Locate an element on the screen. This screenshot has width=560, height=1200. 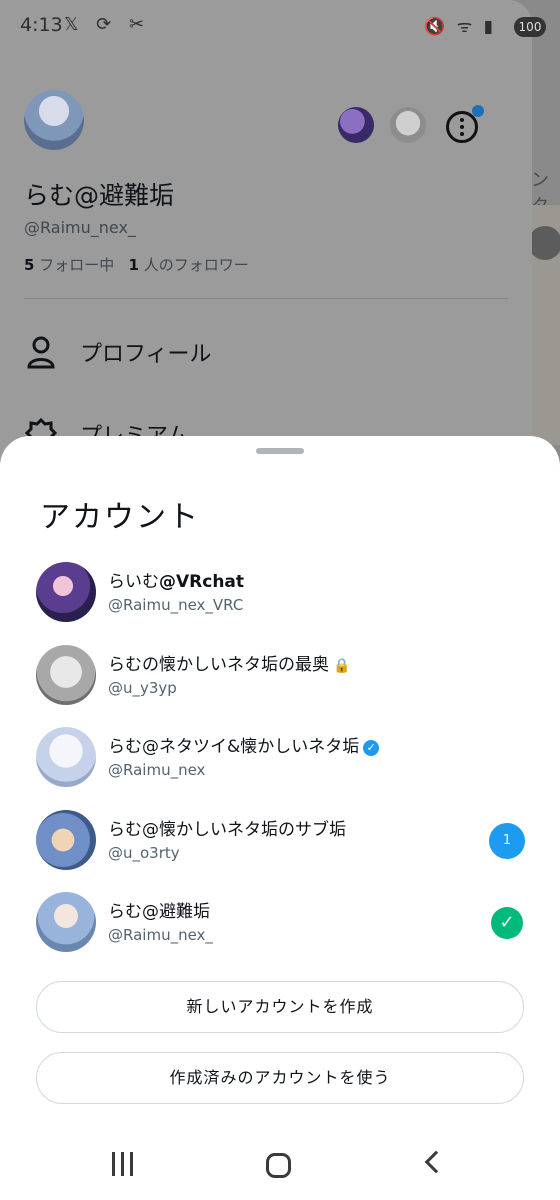
background-button is located at coordinates (544, 243).